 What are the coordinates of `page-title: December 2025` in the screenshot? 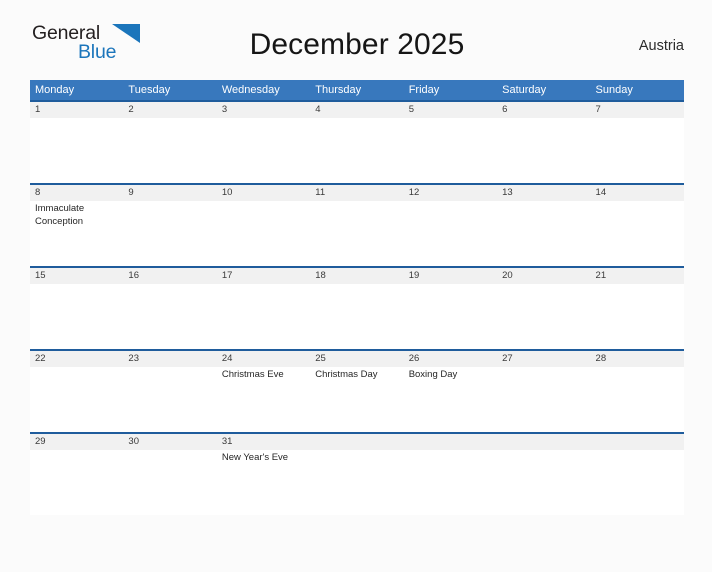 It's located at (357, 44).